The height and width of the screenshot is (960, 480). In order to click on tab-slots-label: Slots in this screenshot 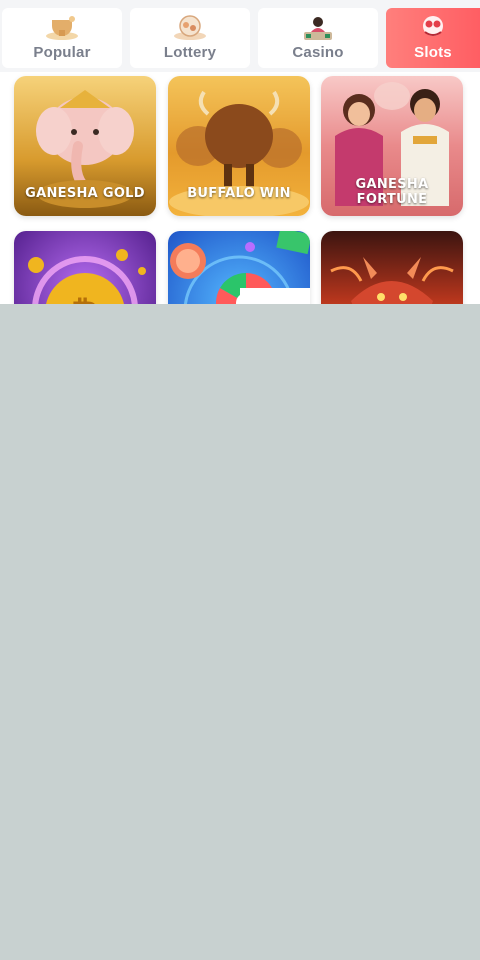, I will do `click(433, 52)`.